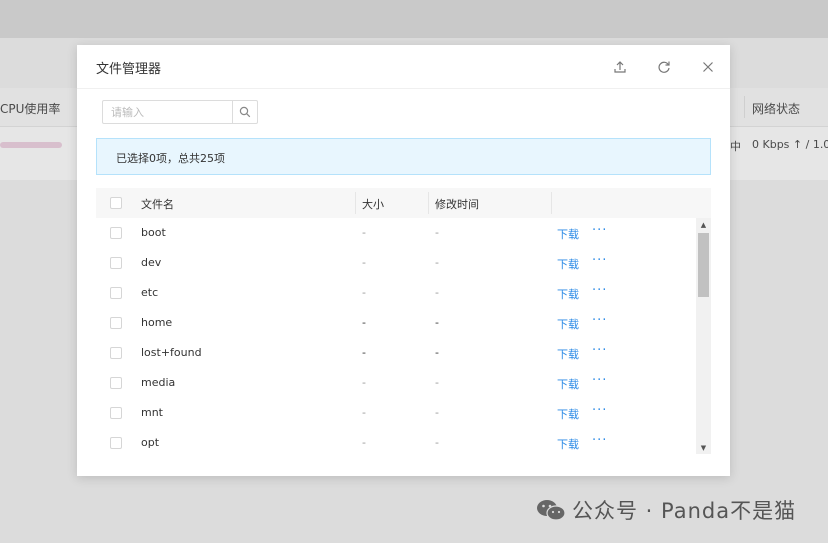 Image resolution: width=828 pixels, height=543 pixels. What do you see at coordinates (396, 323) in the screenshot?
I see `table-row: home - - 下载 ···` at bounding box center [396, 323].